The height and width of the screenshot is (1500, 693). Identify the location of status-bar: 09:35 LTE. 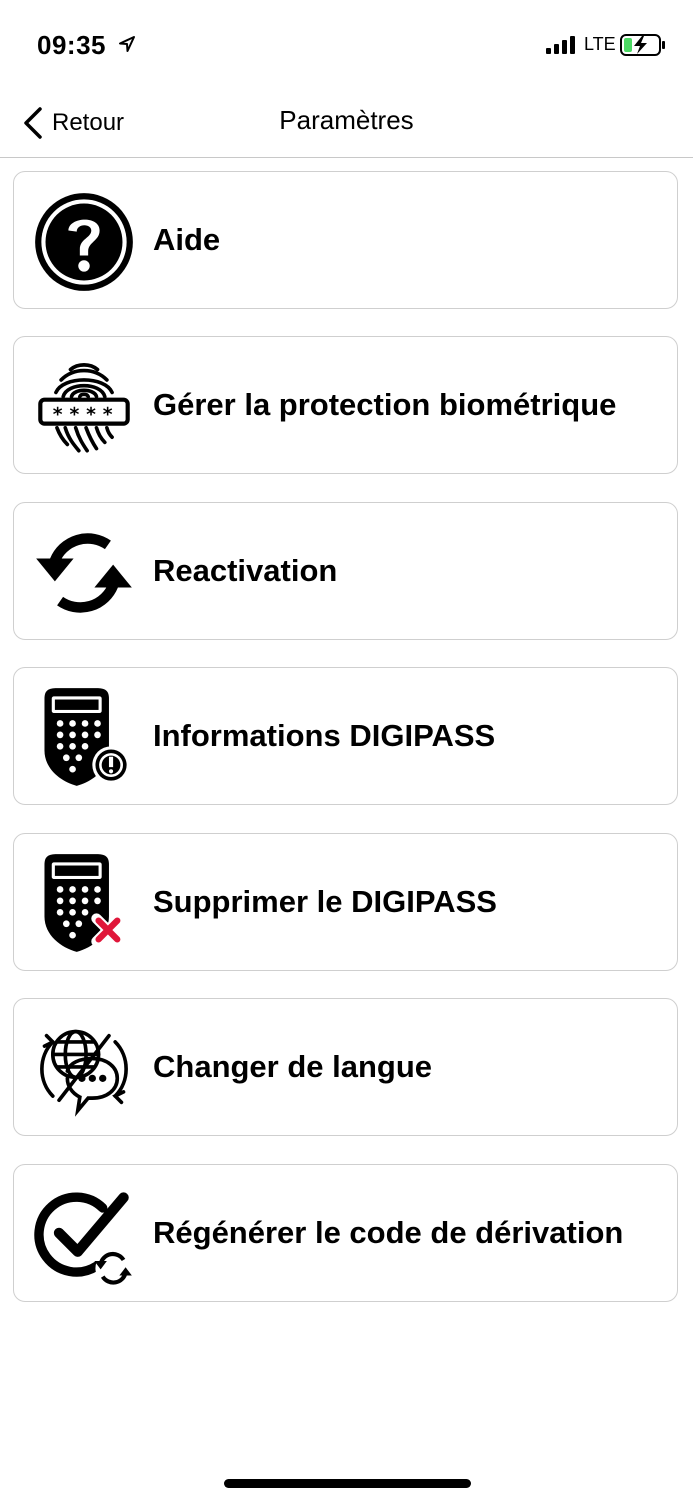
(346, 45).